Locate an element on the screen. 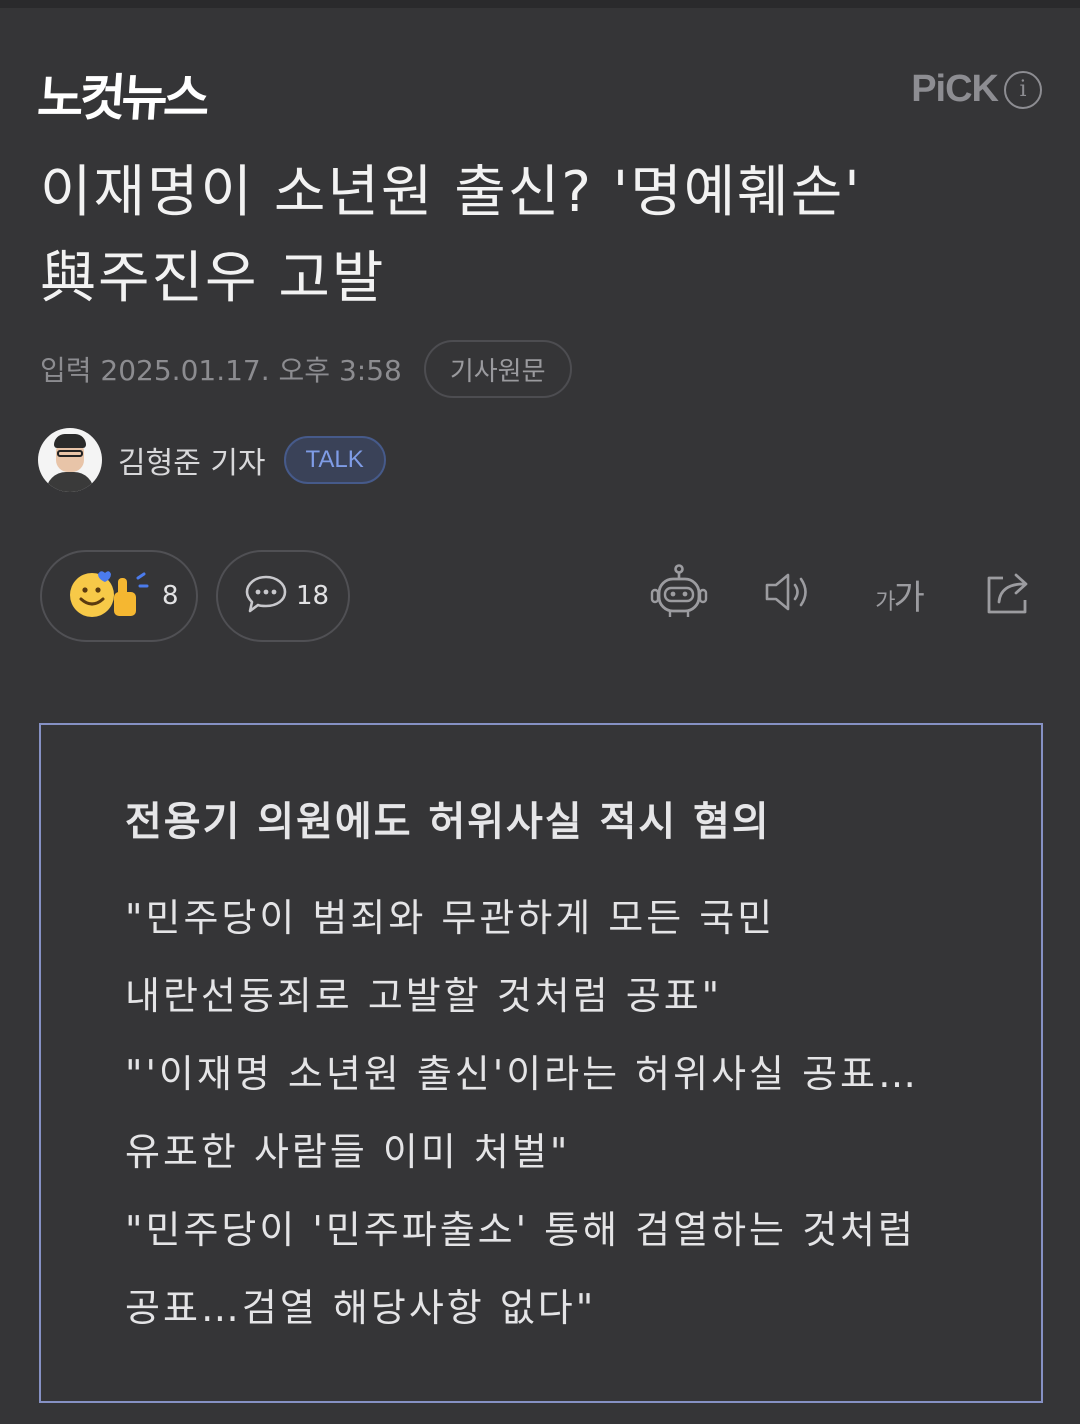 The image size is (1080, 1424). summary-title: 전용기 의원에도 허위사실 적시 혐의 is located at coordinates (448, 822).